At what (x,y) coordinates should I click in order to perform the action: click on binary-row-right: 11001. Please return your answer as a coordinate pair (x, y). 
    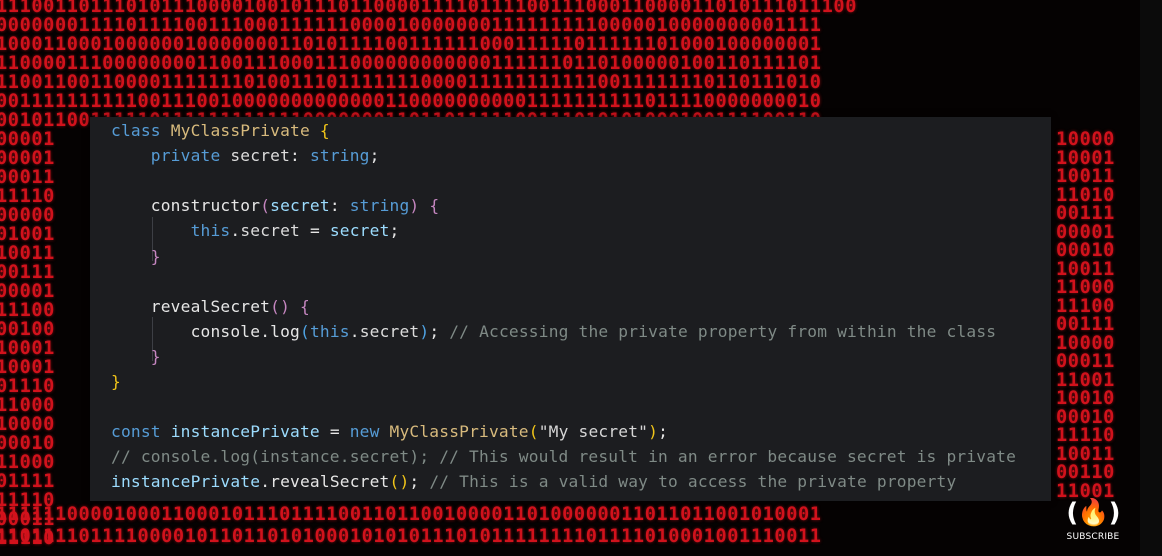
    Looking at the image, I should click on (1085, 380).